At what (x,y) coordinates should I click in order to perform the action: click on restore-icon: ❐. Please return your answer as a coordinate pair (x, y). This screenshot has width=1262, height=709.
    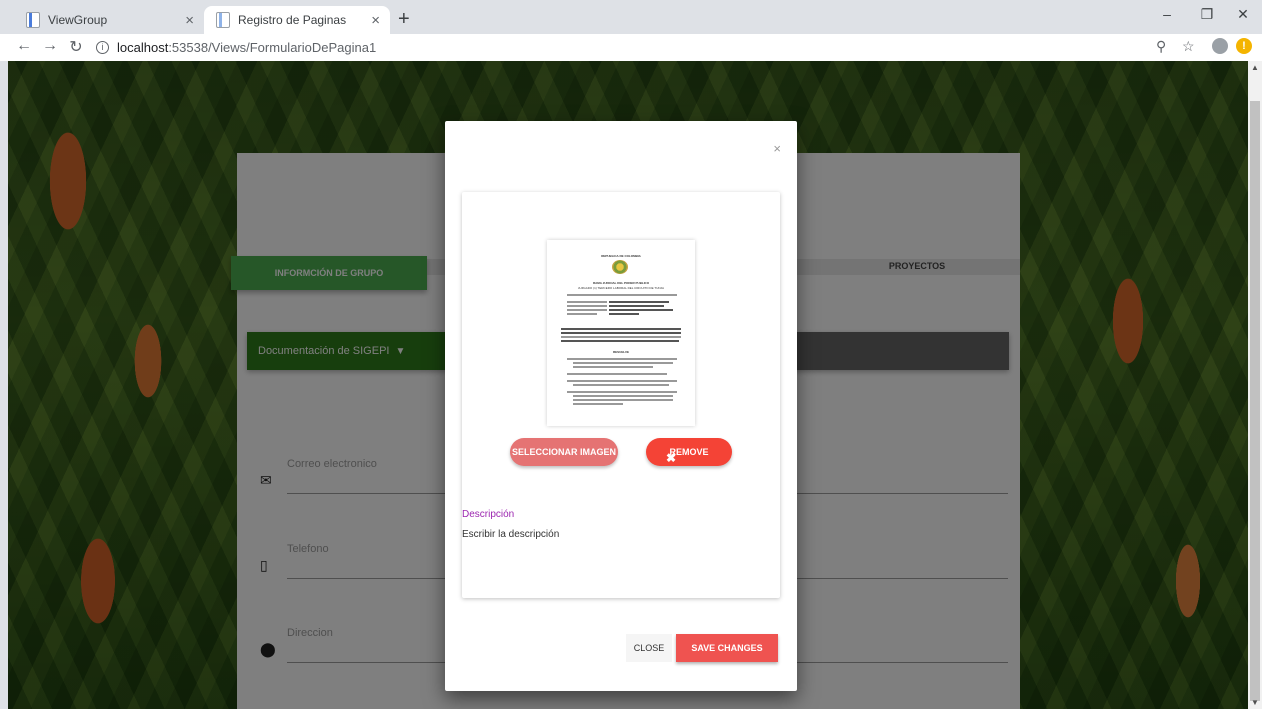
    Looking at the image, I should click on (1207, 14).